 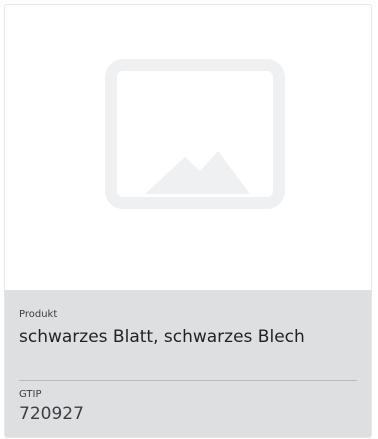 What do you see at coordinates (51, 414) in the screenshot?
I see `gtip-code: 720927` at bounding box center [51, 414].